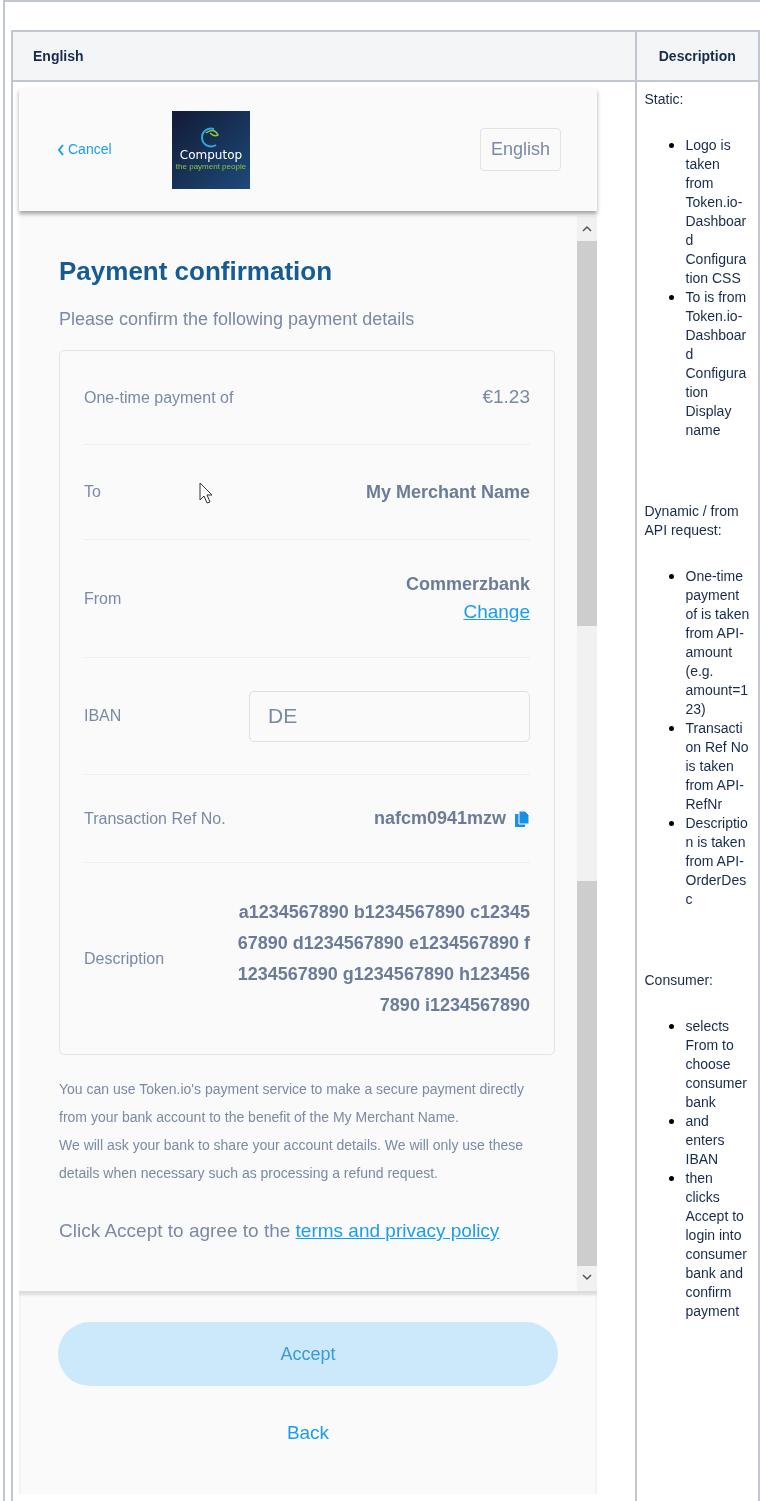 This screenshot has width=760, height=1501. Describe the element at coordinates (716, 364) in the screenshot. I see `list-item: To is from Token.io-Dashboard Configuration Display name` at that location.